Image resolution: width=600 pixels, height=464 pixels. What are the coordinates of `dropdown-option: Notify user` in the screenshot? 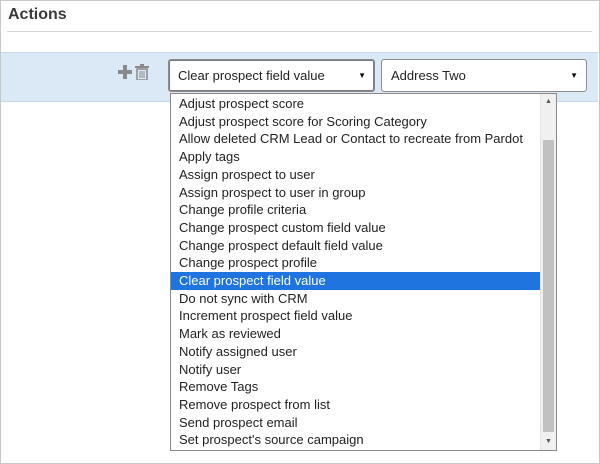 It's located at (356, 370).